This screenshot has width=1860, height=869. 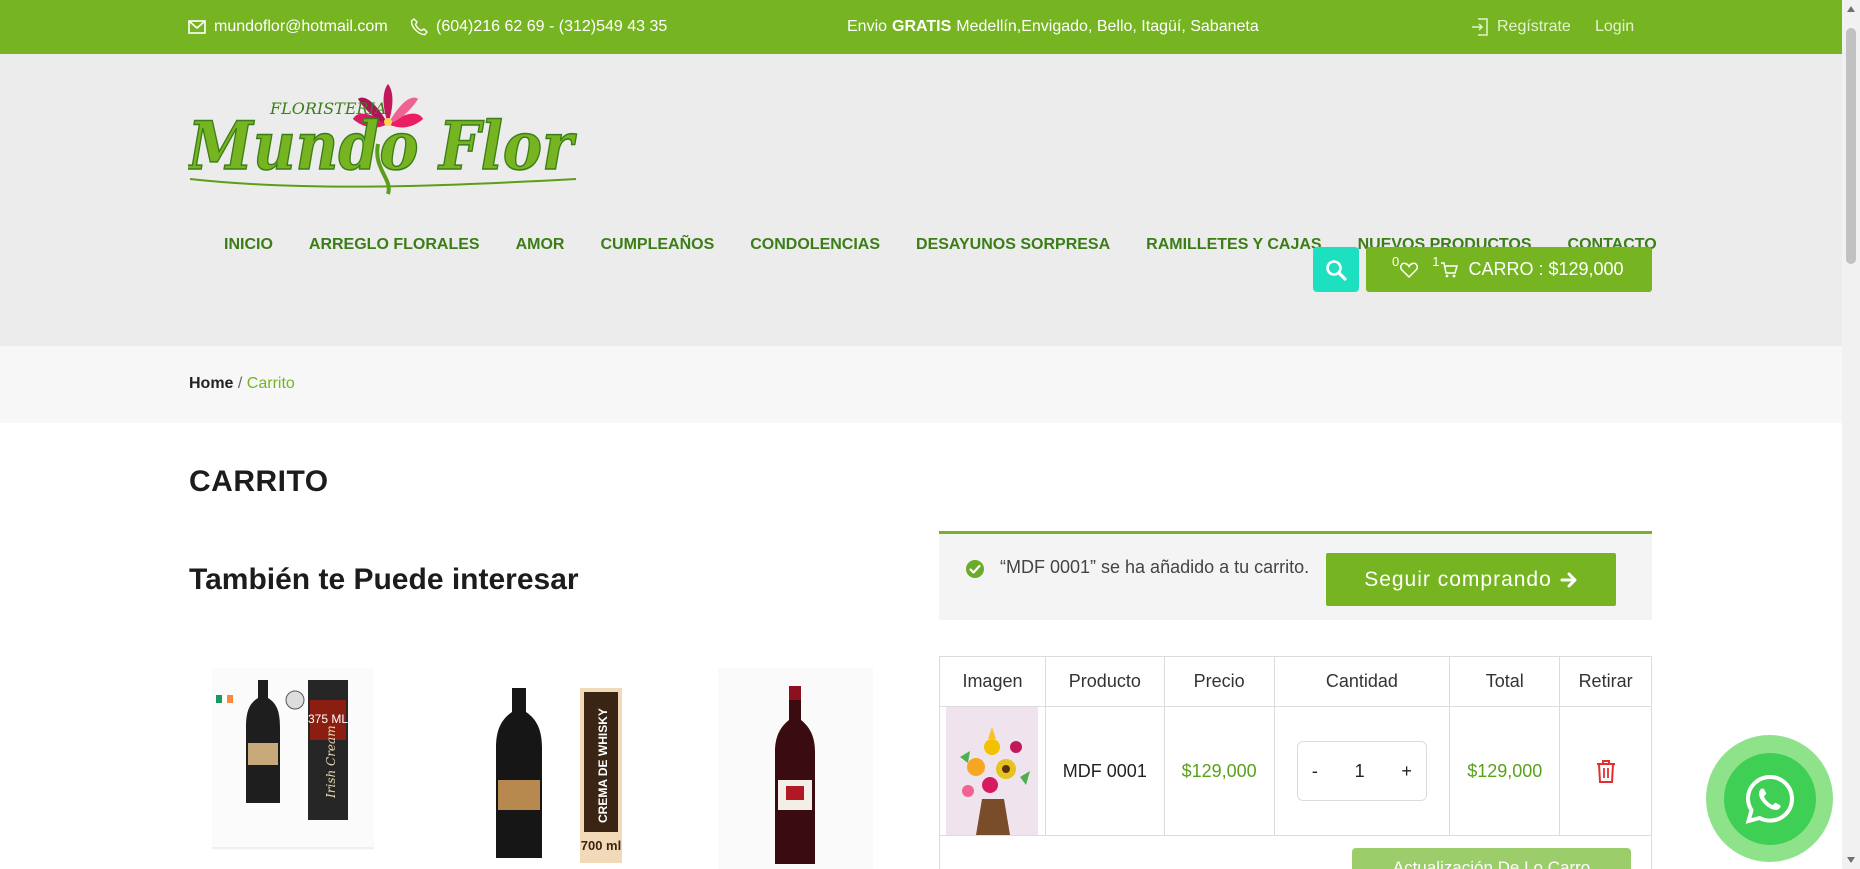 What do you see at coordinates (1458, 579) in the screenshot?
I see `continue-shopping-label: Seguir comprando` at bounding box center [1458, 579].